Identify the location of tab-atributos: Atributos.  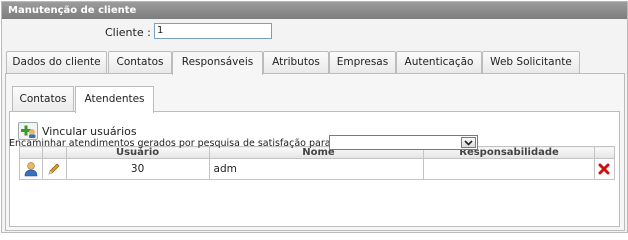
(296, 62).